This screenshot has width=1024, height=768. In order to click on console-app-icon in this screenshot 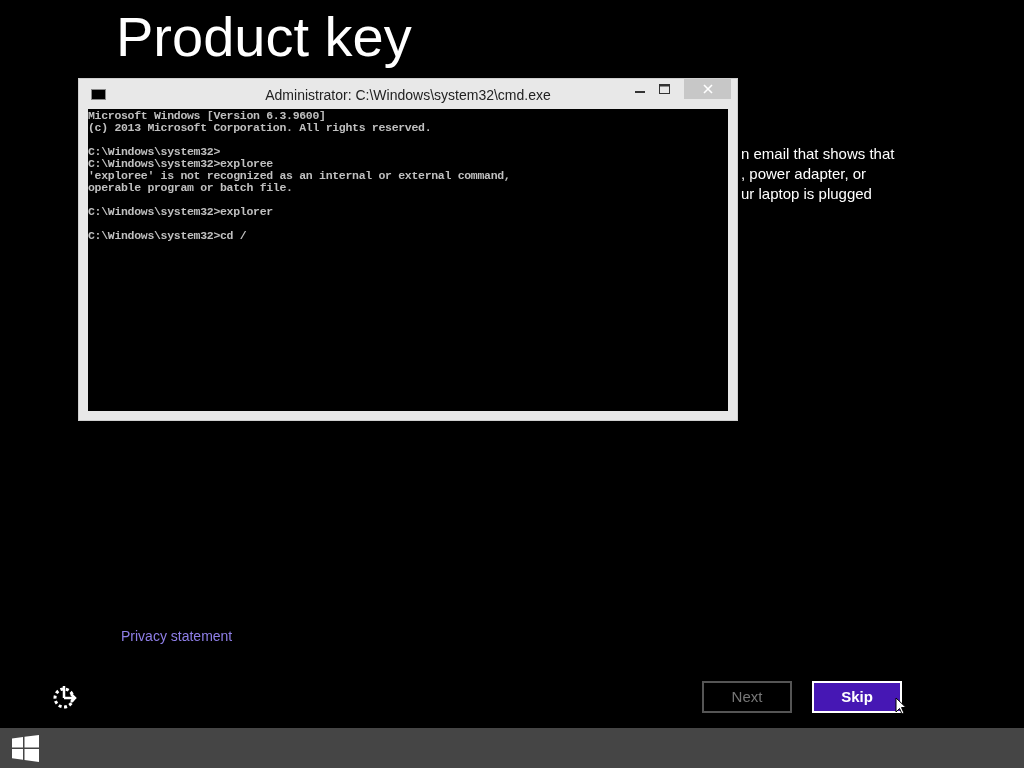, I will do `click(98, 94)`.